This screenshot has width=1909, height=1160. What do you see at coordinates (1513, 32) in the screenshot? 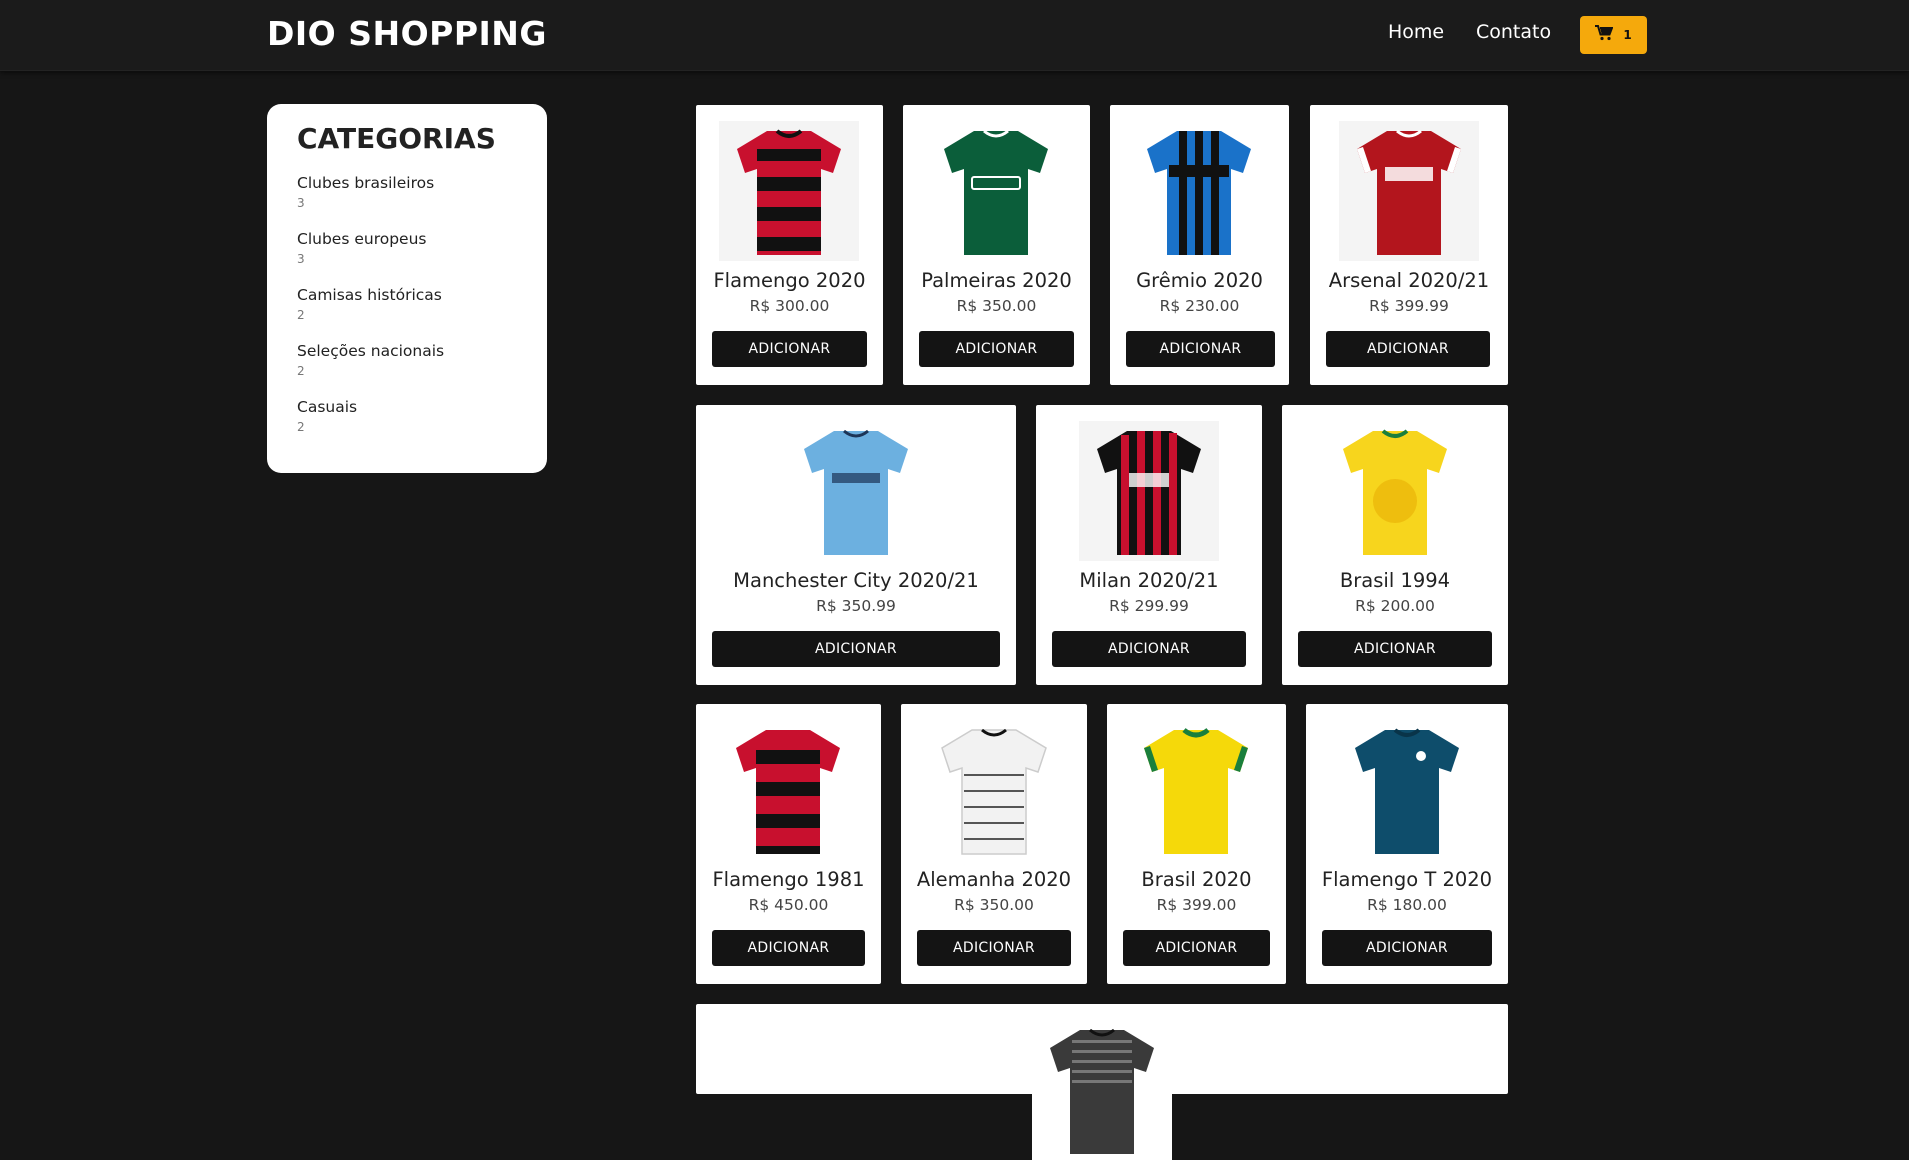
I see `nav-contact-link: Contato` at bounding box center [1513, 32].